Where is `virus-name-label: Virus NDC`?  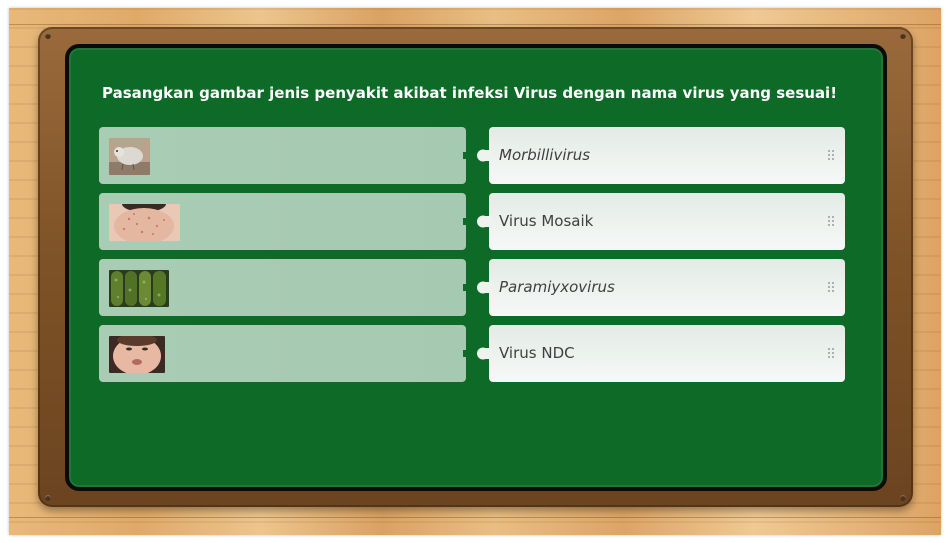
virus-name-label: Virus NDC is located at coordinates (537, 353).